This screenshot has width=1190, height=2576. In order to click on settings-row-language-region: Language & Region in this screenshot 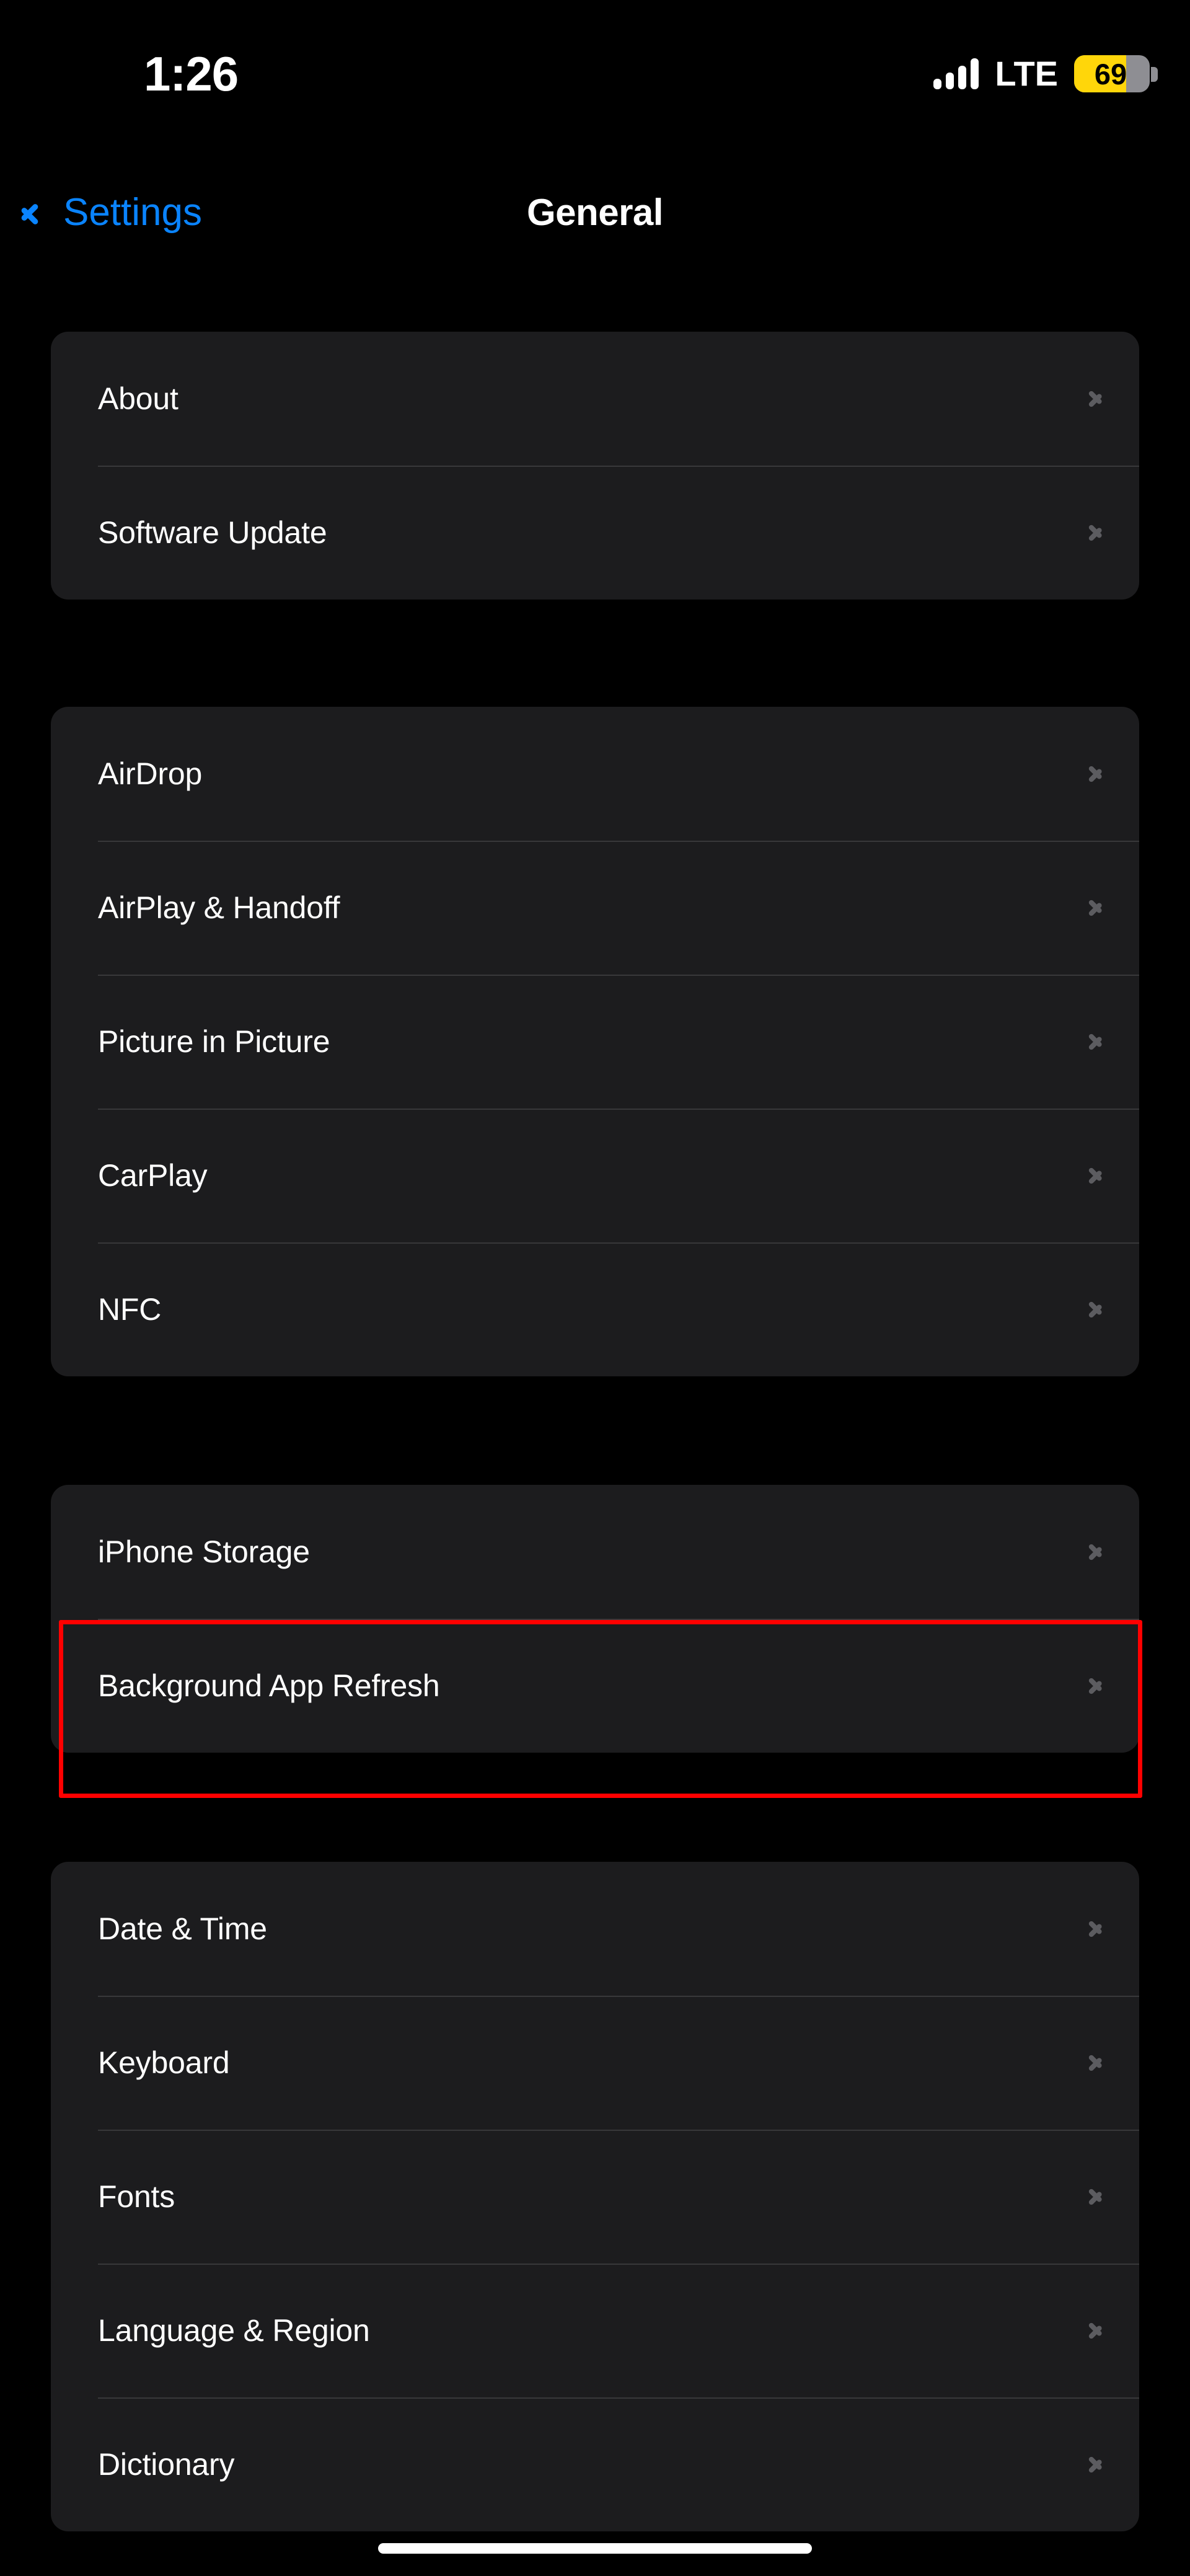, I will do `click(595, 2330)`.